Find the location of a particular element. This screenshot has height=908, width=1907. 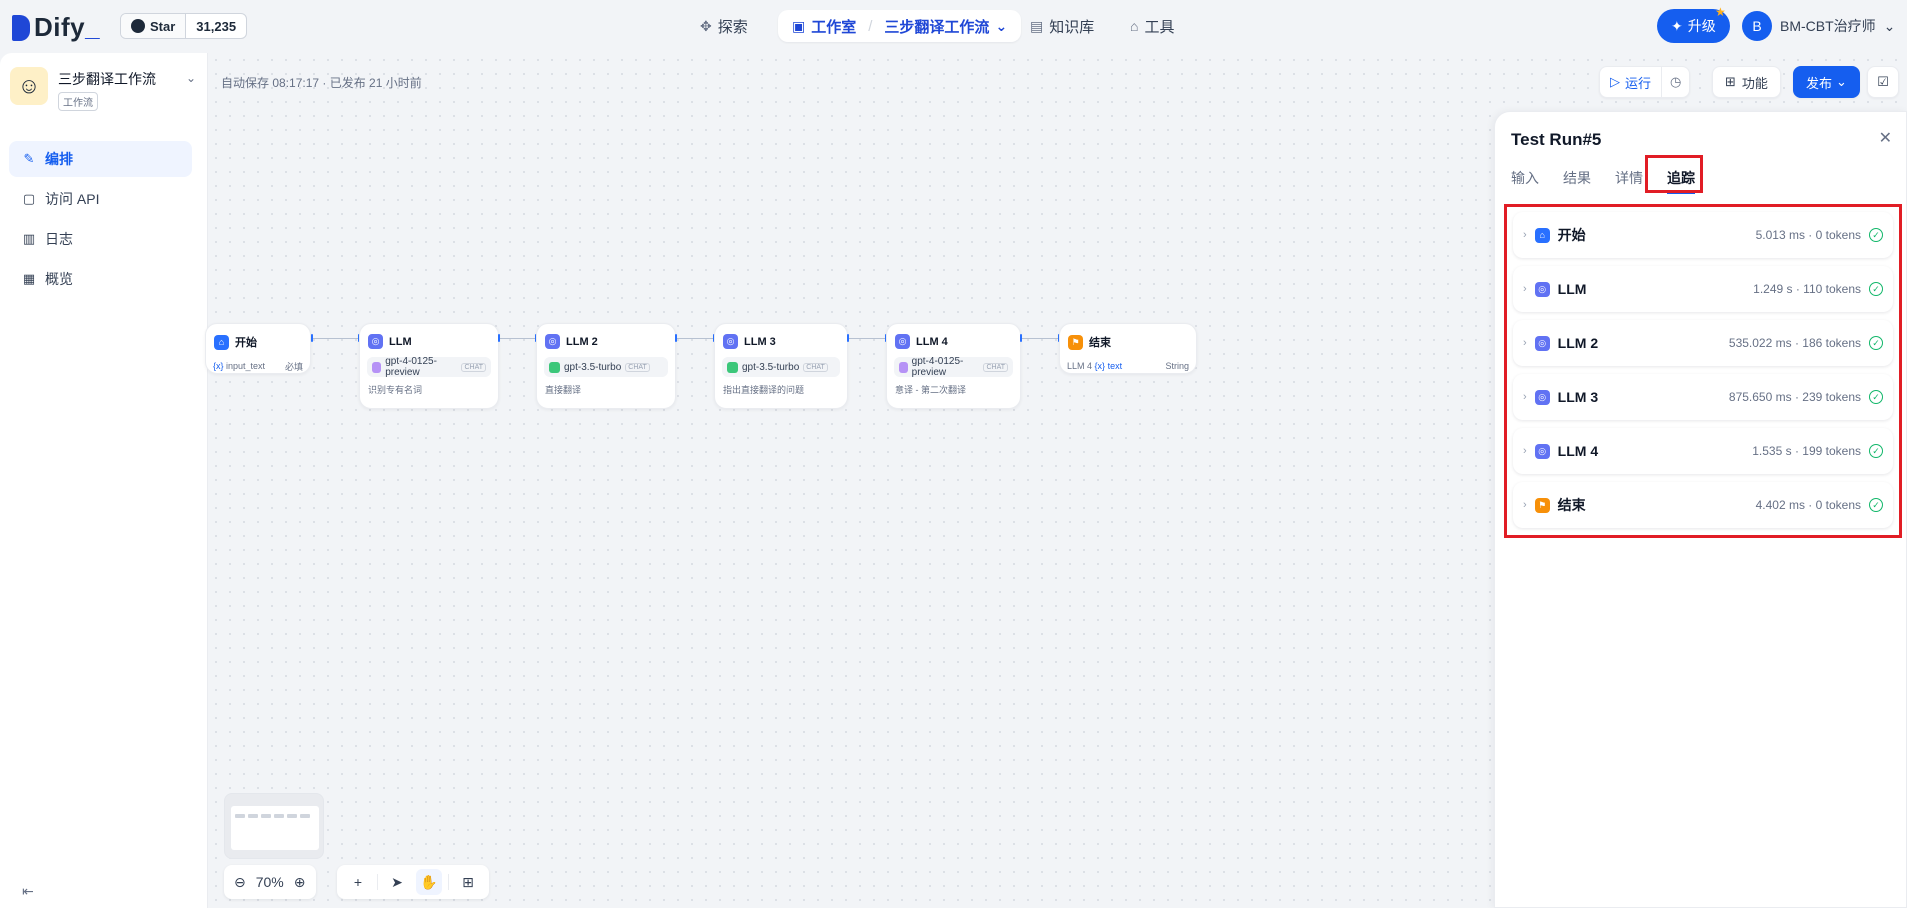

checklist-button: ☑ is located at coordinates (1883, 82).